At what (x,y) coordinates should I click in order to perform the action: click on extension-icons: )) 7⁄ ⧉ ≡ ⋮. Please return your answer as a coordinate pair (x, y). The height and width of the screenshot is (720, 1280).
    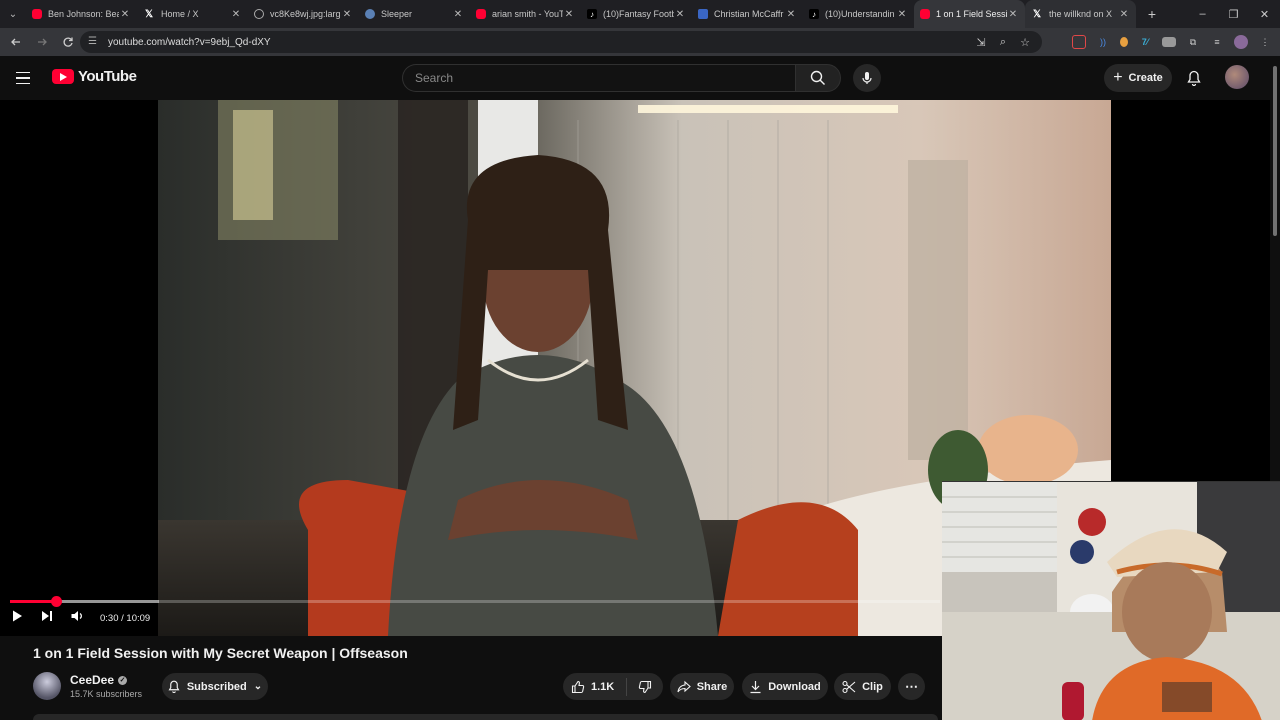
    Looking at the image, I should click on (1172, 42).